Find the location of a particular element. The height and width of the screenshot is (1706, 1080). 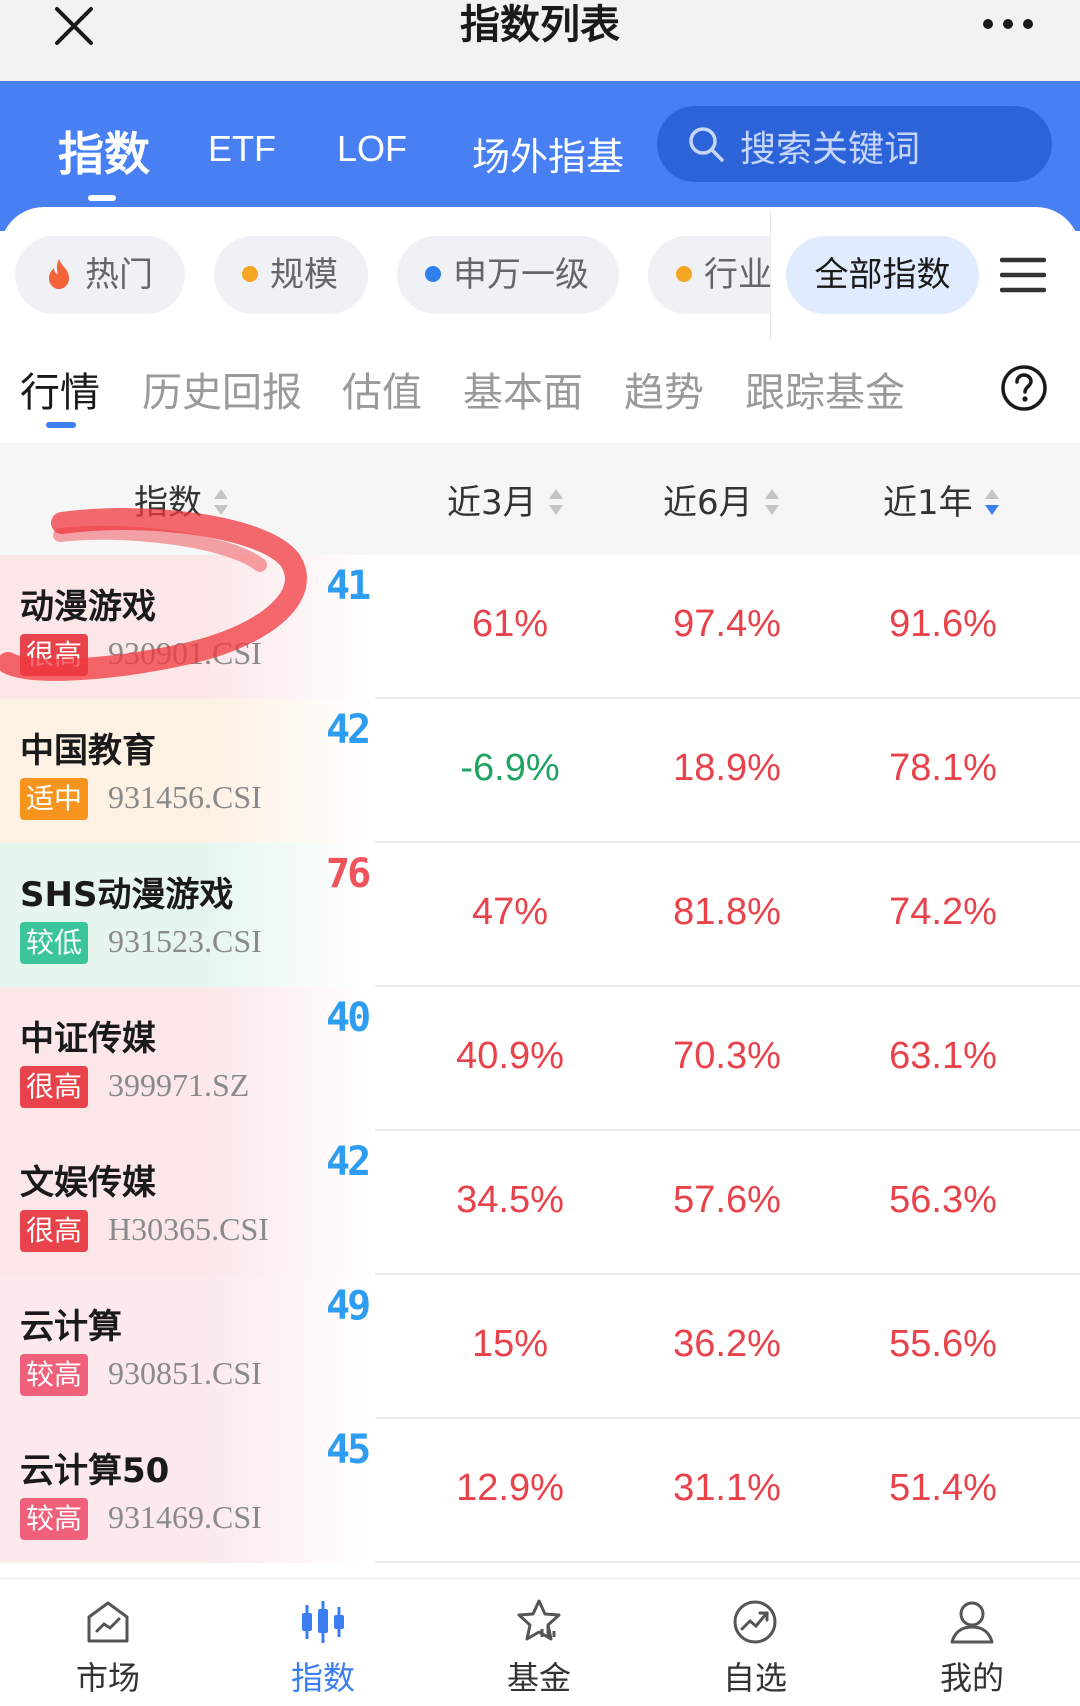

profile-icon is located at coordinates (972, 1622).